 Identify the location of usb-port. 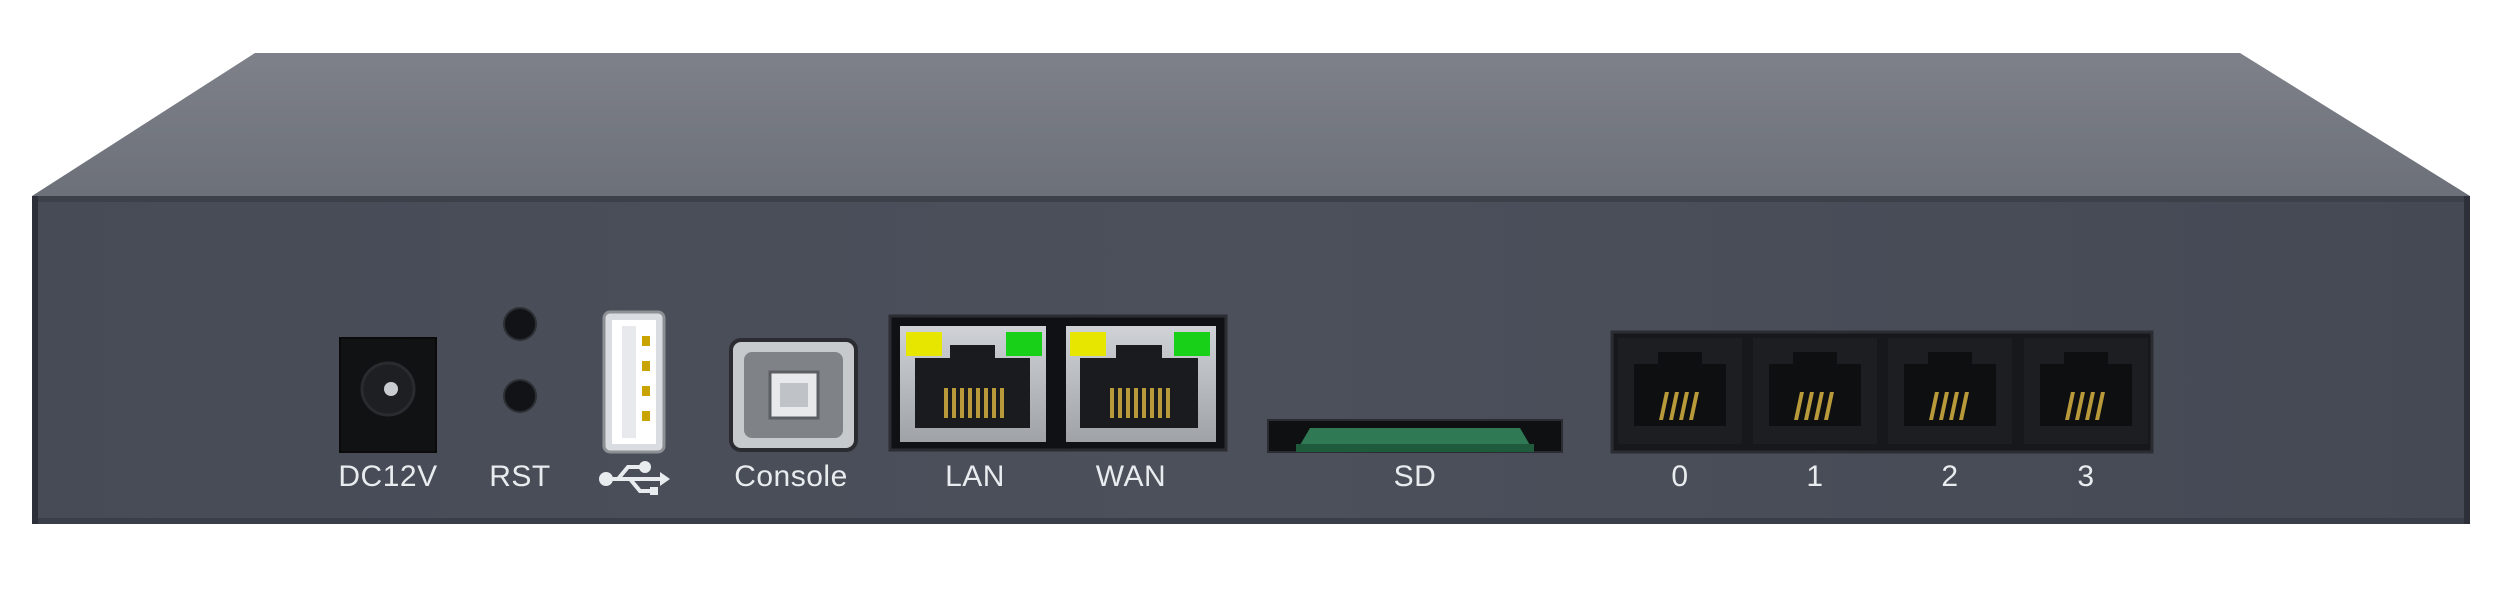
(634, 382).